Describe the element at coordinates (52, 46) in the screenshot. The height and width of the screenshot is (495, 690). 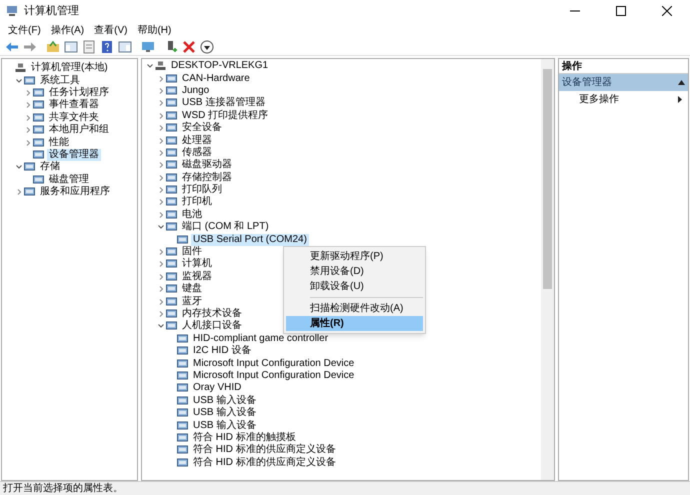
I see `folder-icon` at that location.